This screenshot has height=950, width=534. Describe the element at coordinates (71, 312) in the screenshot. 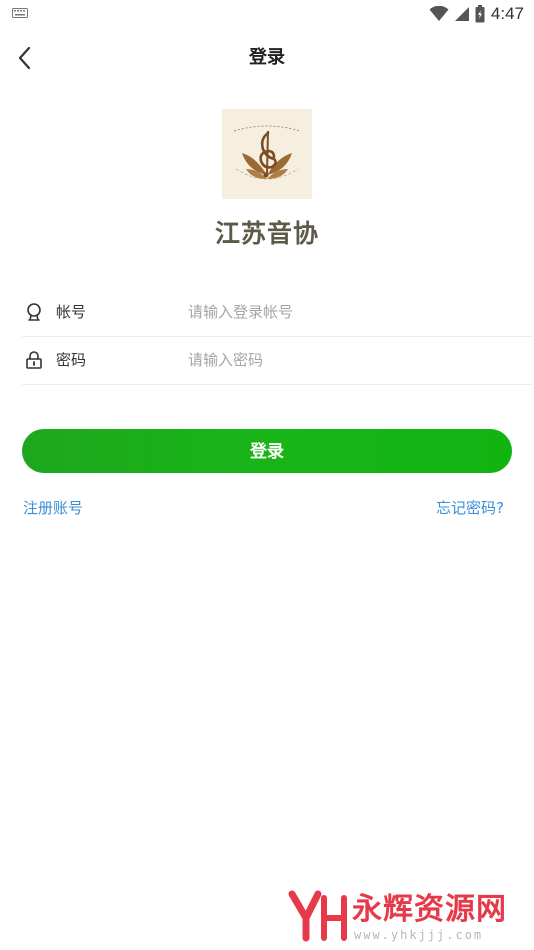

I see `account-label: 帐号` at that location.